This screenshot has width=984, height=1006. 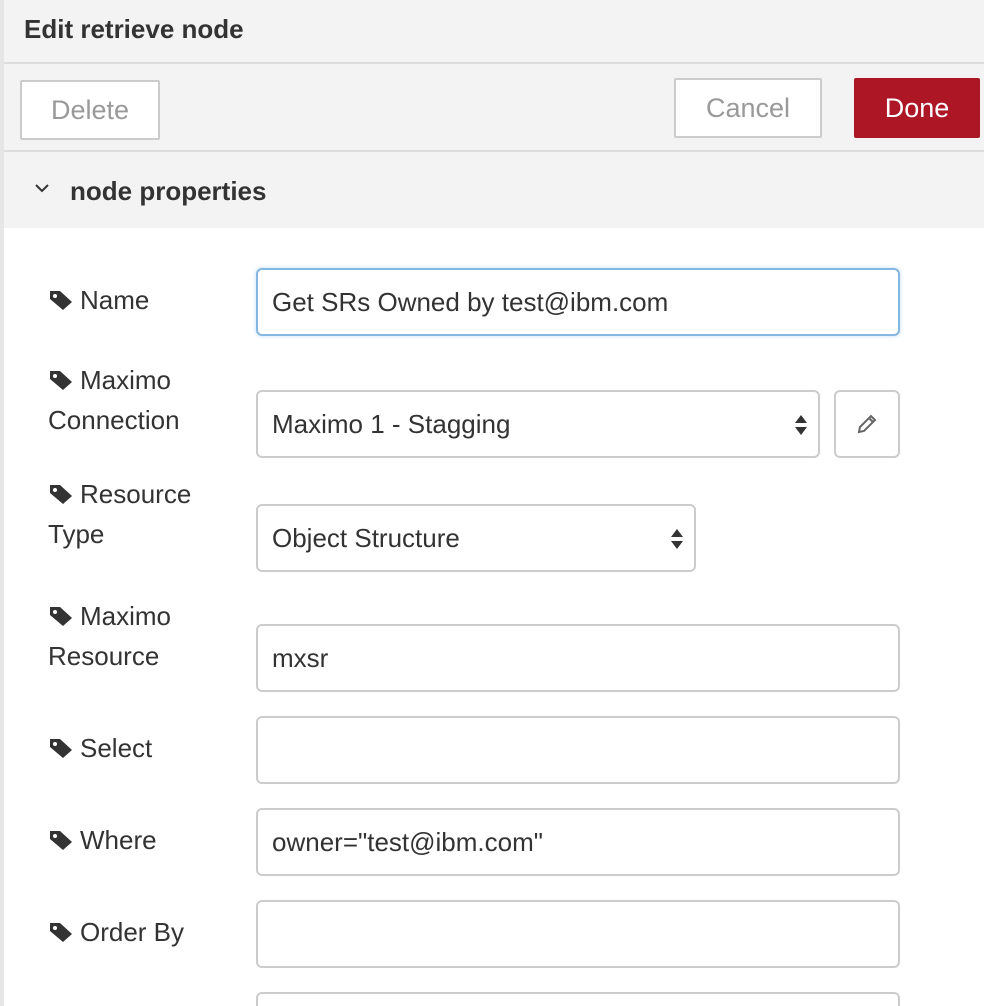 I want to click on resource-type-label: Resource Type, so click(x=120, y=514).